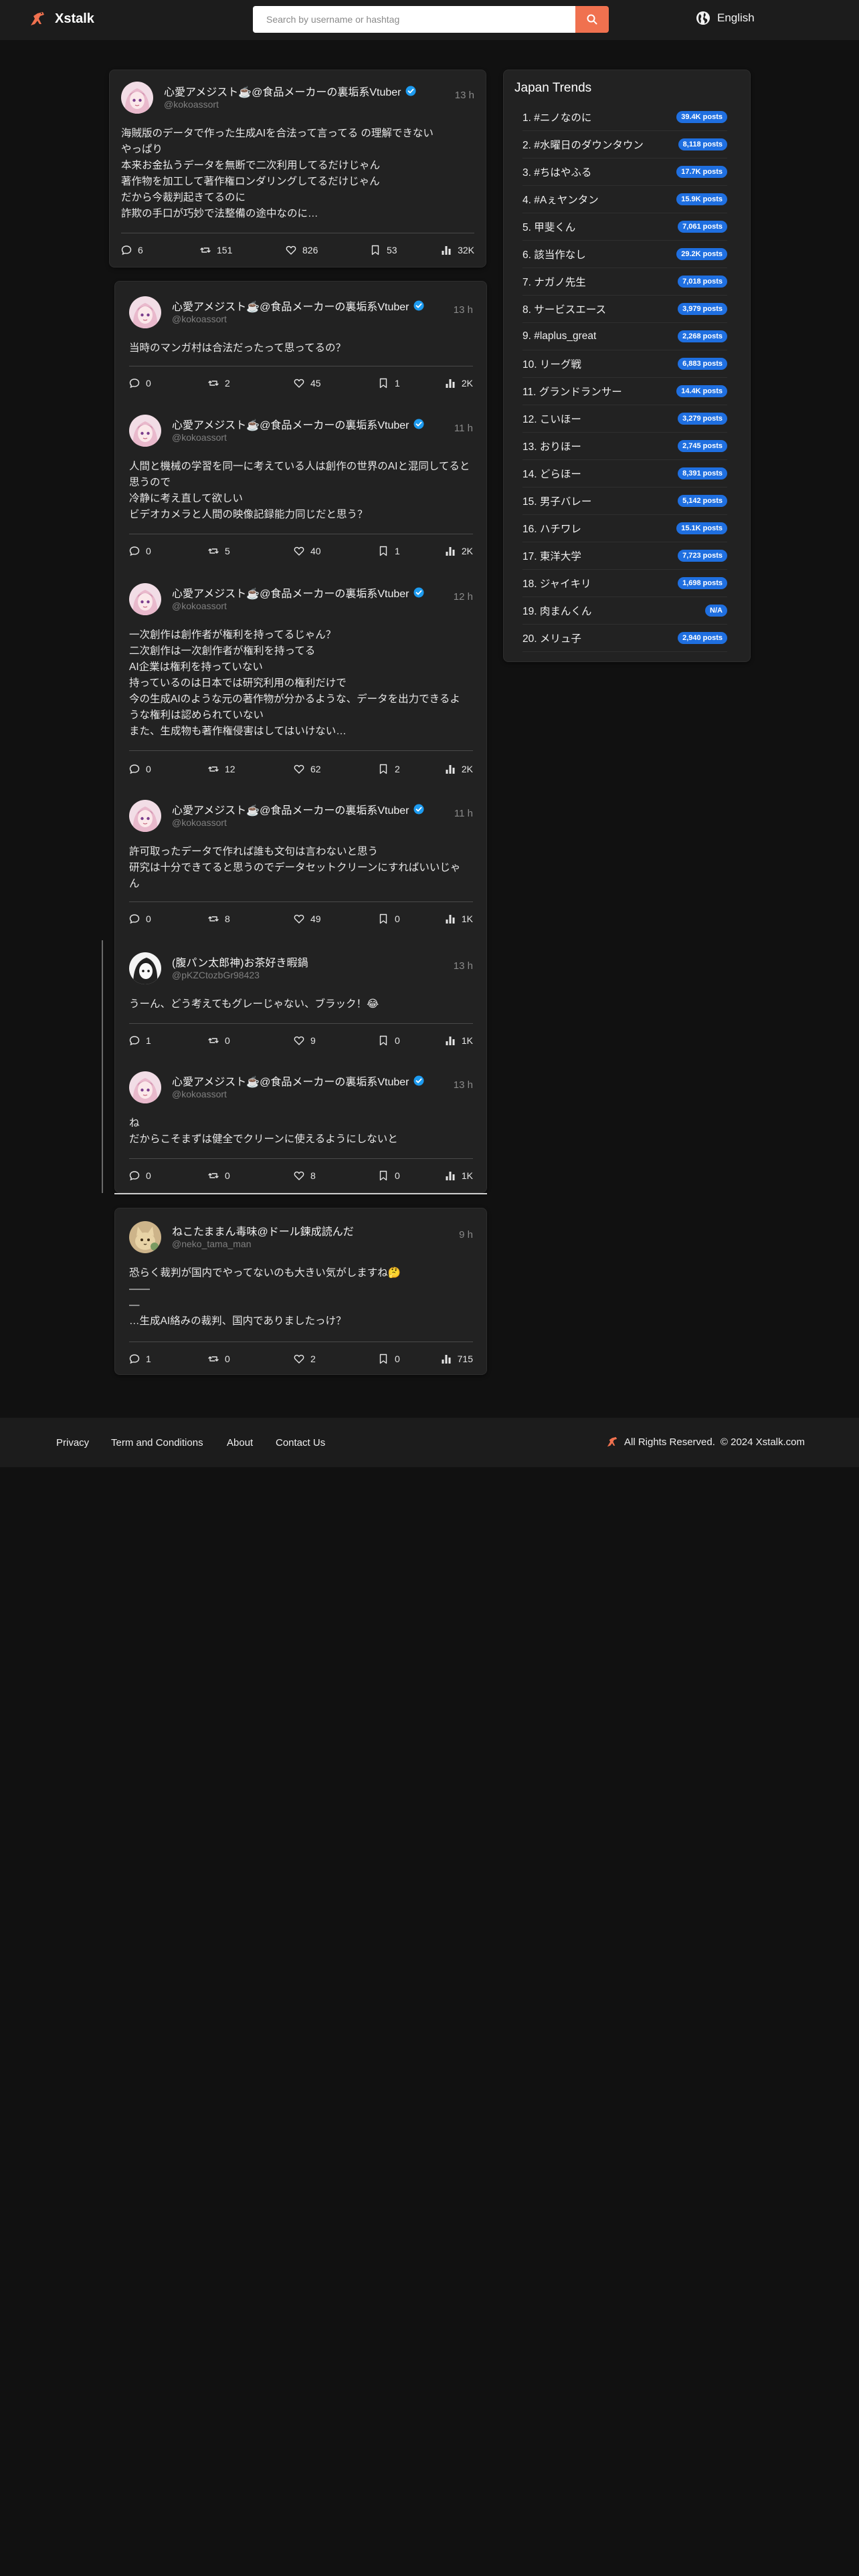 The image size is (859, 2576). Describe the element at coordinates (624, 392) in the screenshot. I see `trend-item: 11. グランドランサー 14.4K posts` at that location.